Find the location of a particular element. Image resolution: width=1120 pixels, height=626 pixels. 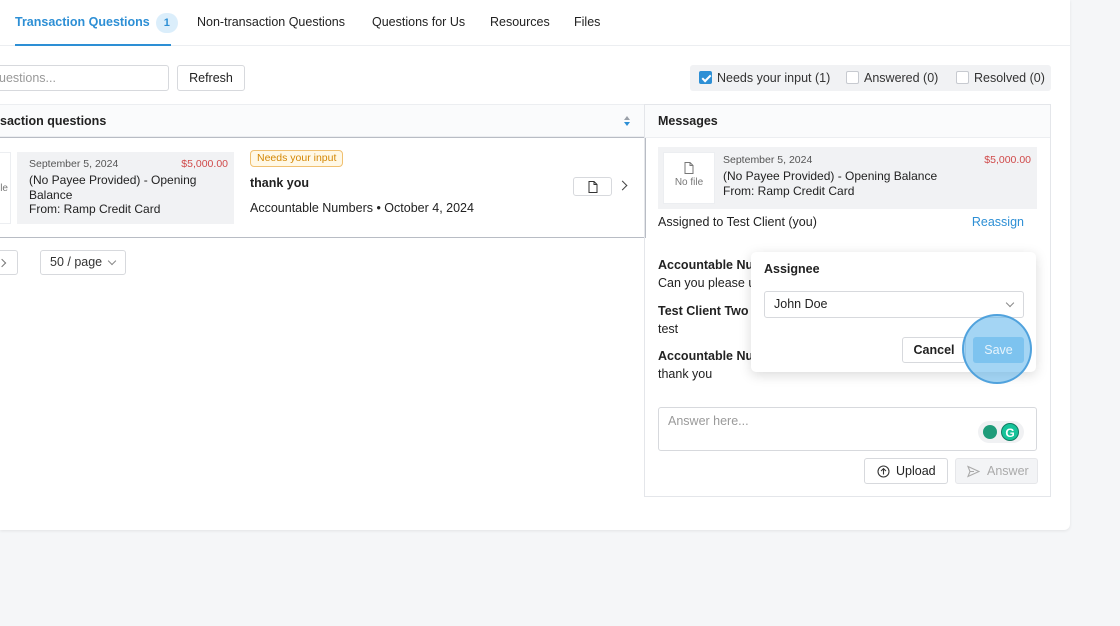

tab-label: Questions for Us is located at coordinates (419, 22).